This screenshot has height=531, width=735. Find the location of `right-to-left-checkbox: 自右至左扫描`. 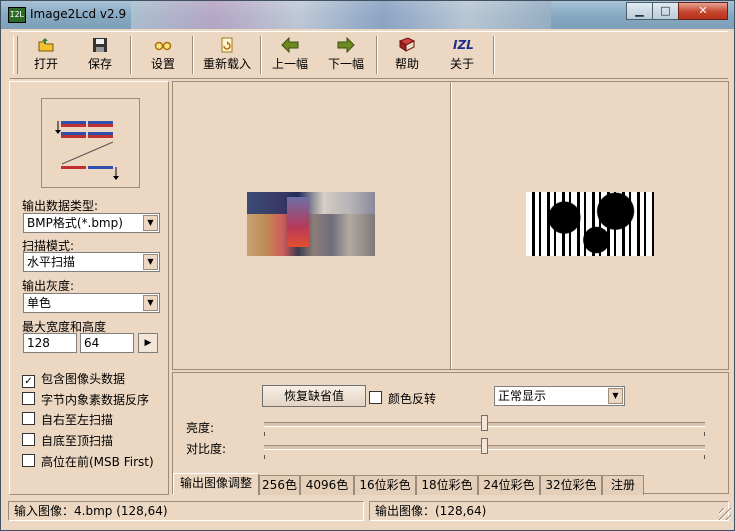

right-to-left-checkbox: 自右至左扫描 is located at coordinates (67, 419).